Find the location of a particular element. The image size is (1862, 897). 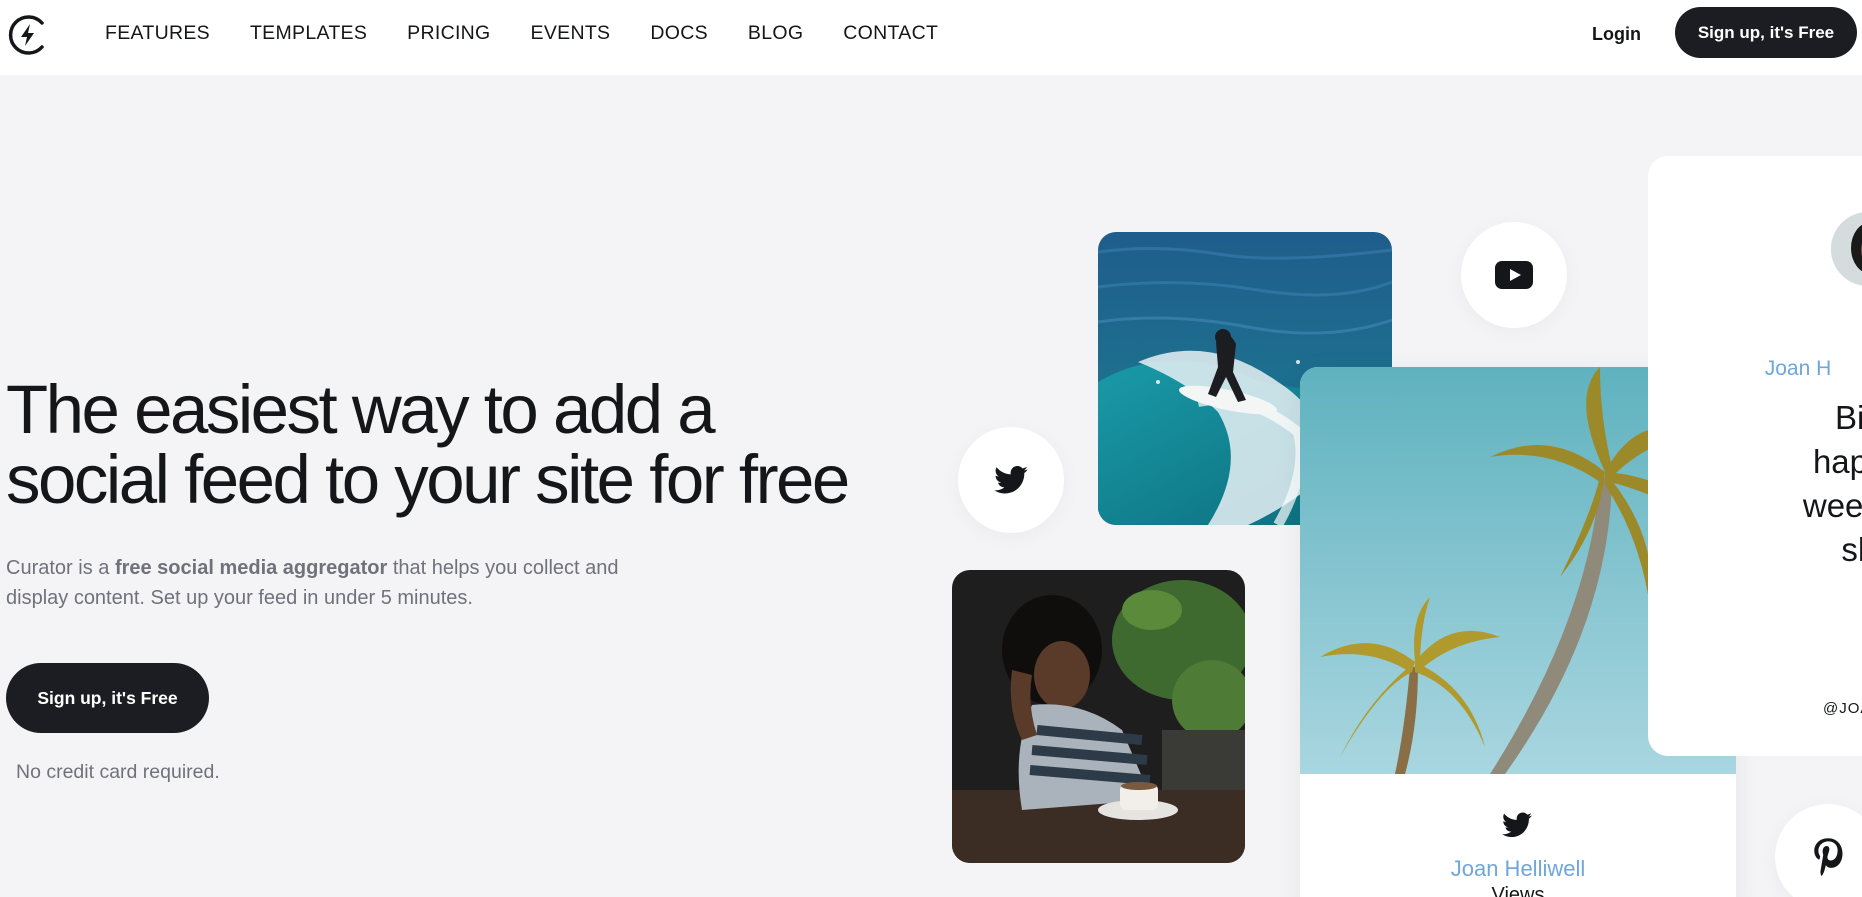

text-post-handle: @JOA is located at coordinates (1842, 708).